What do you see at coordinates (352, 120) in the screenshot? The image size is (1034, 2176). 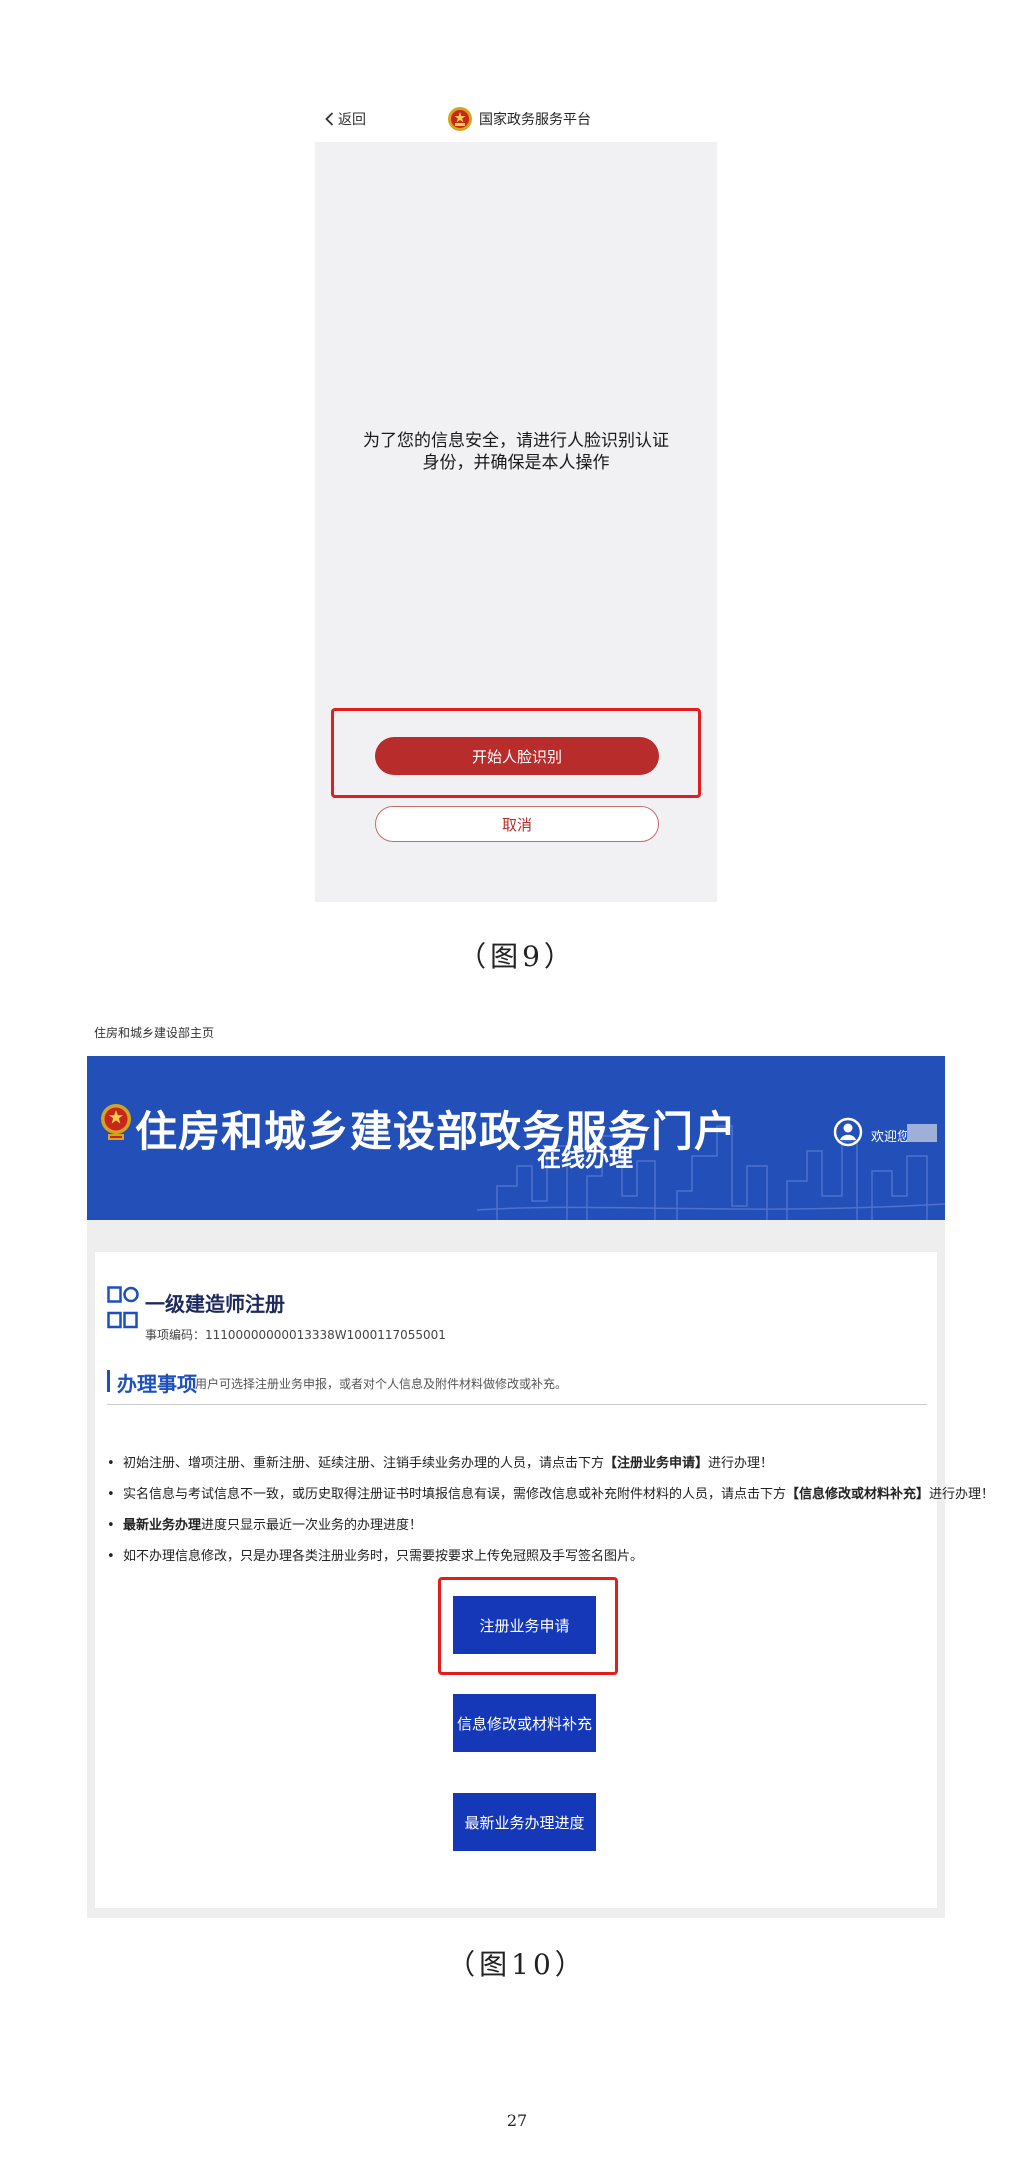 I see `back-label: 返回` at bounding box center [352, 120].